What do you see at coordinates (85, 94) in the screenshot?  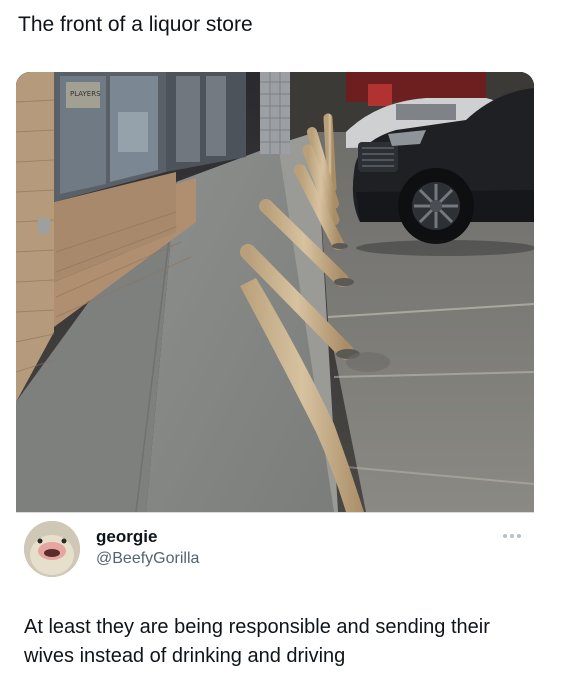 I see `storefront-sign-text: PLAYERS` at bounding box center [85, 94].